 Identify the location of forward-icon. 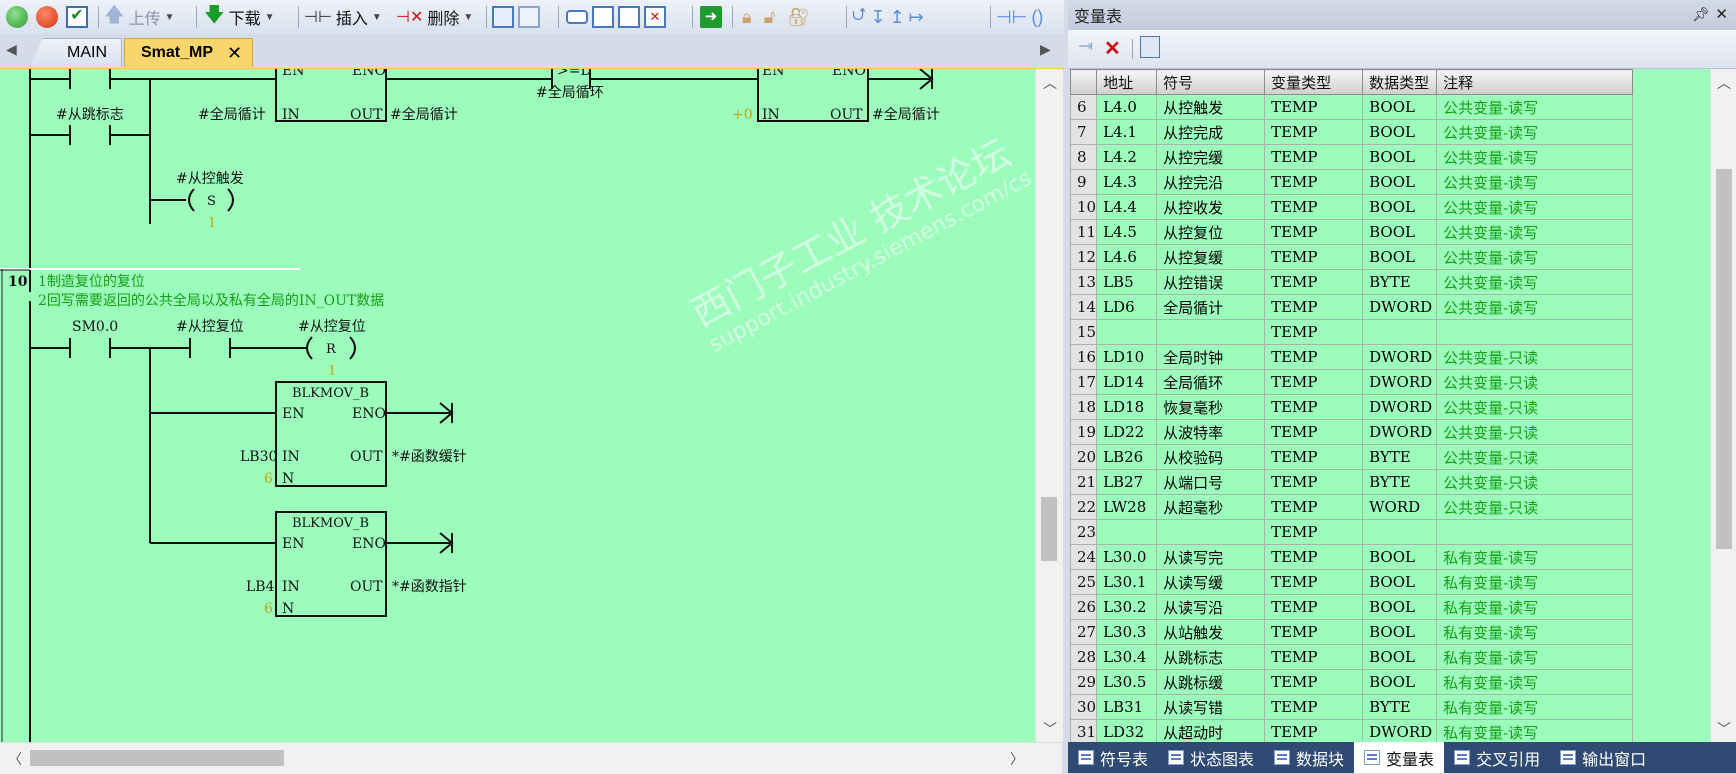
(629, 17).